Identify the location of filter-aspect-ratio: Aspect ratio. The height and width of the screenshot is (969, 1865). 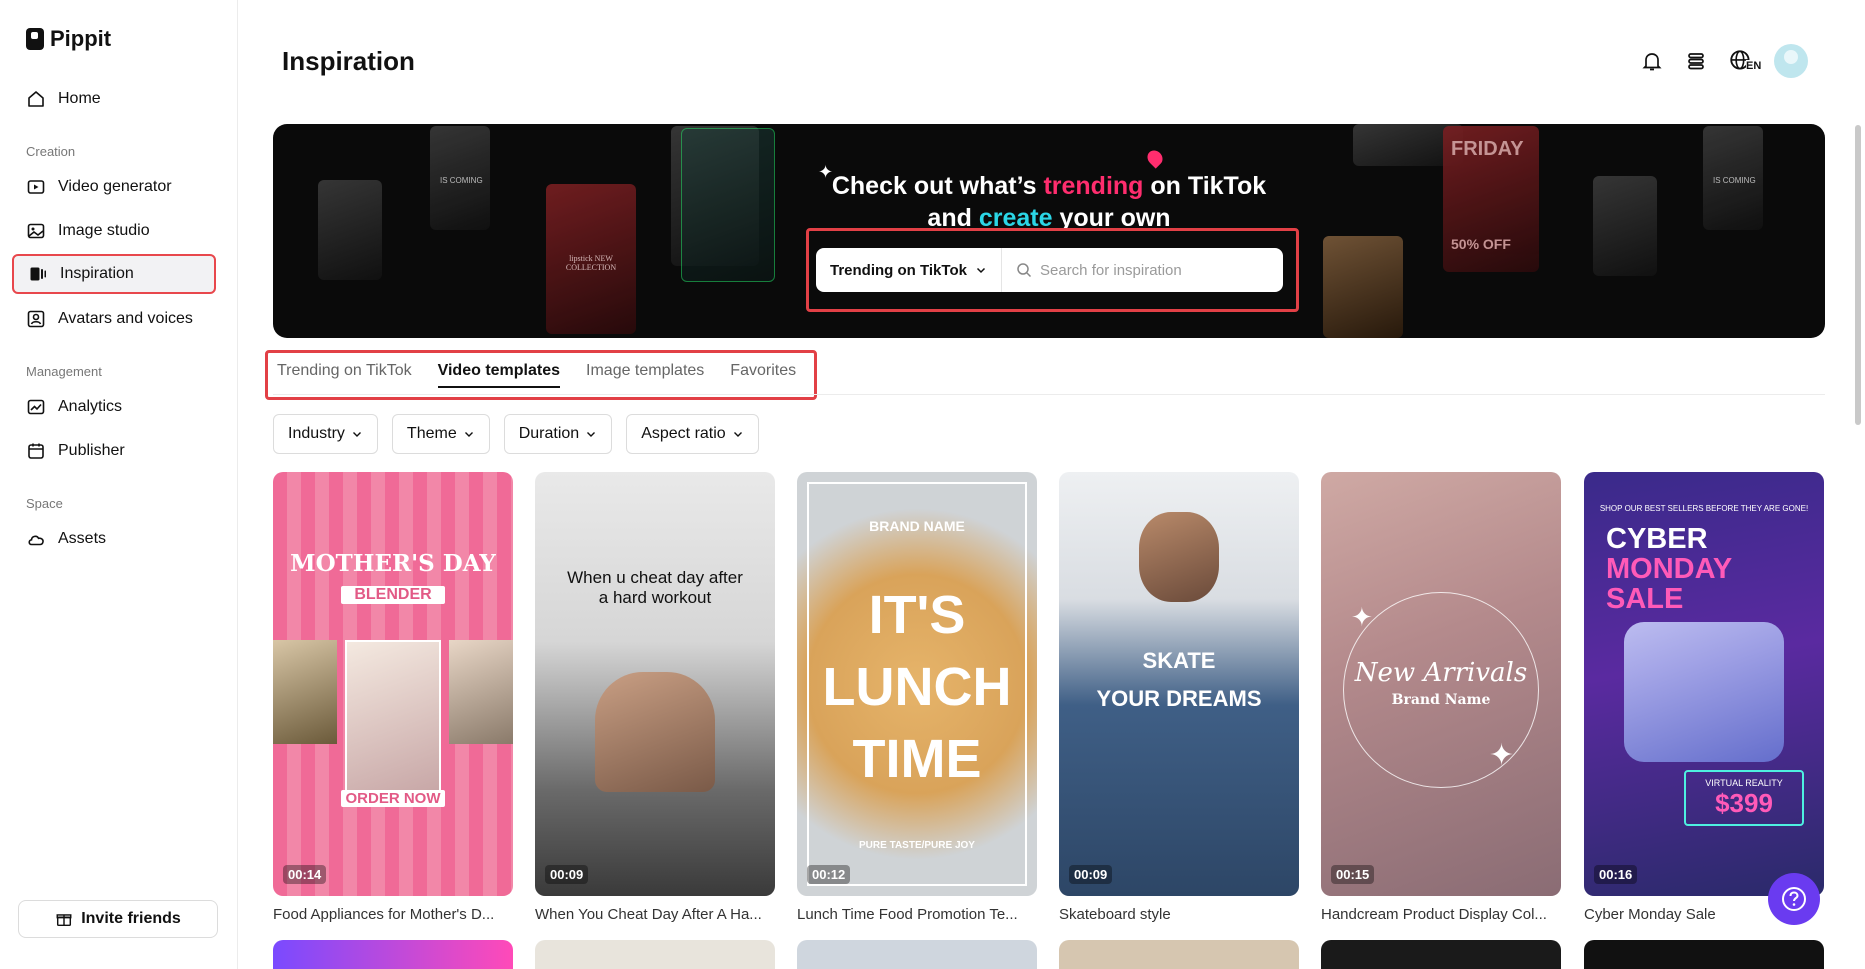
(692, 434).